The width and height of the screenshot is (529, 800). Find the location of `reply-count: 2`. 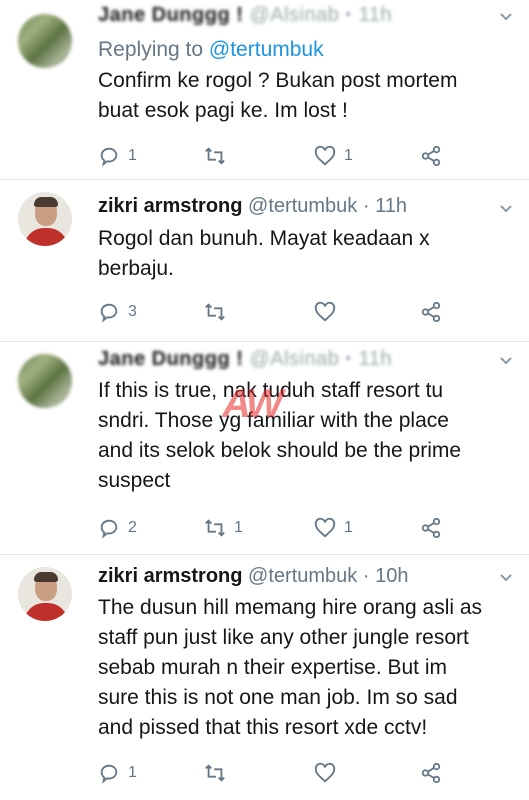

reply-count: 2 is located at coordinates (132, 527).